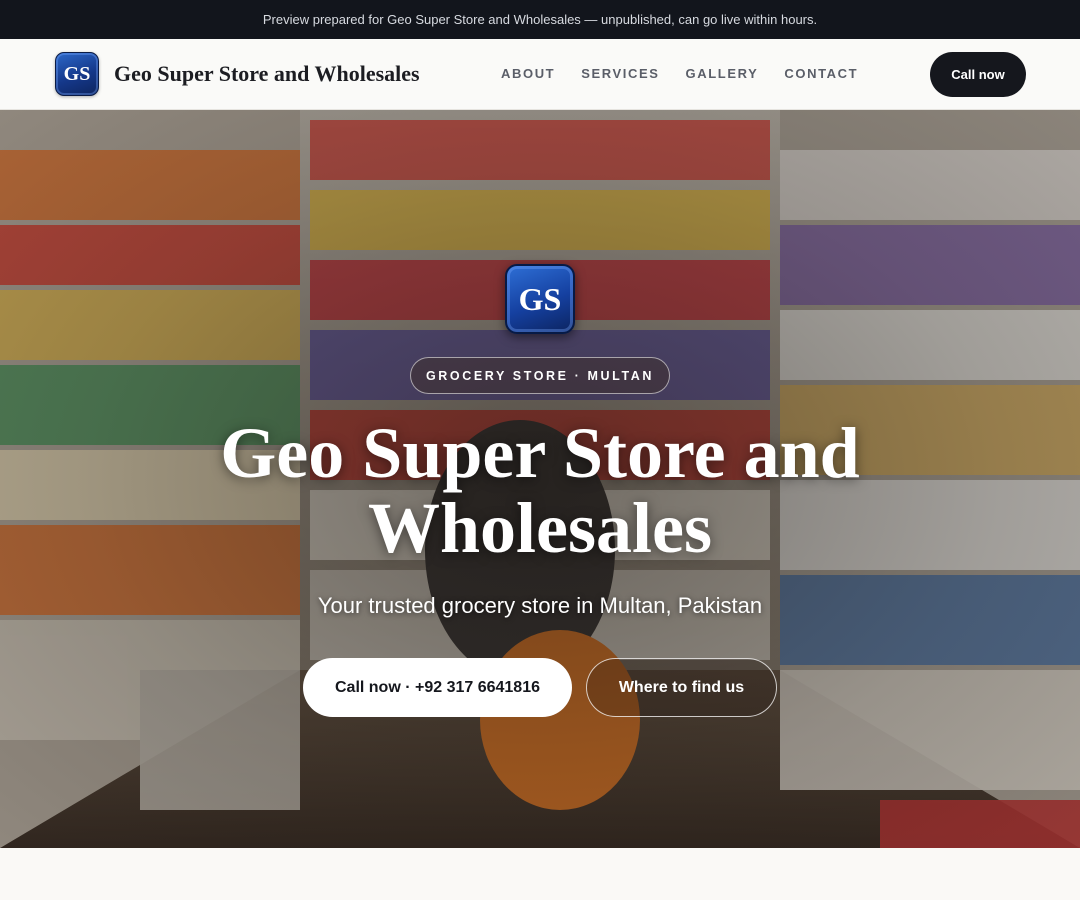 This screenshot has width=1080, height=900. I want to click on category-badge: GROCERY STORE · MULTAN, so click(540, 375).